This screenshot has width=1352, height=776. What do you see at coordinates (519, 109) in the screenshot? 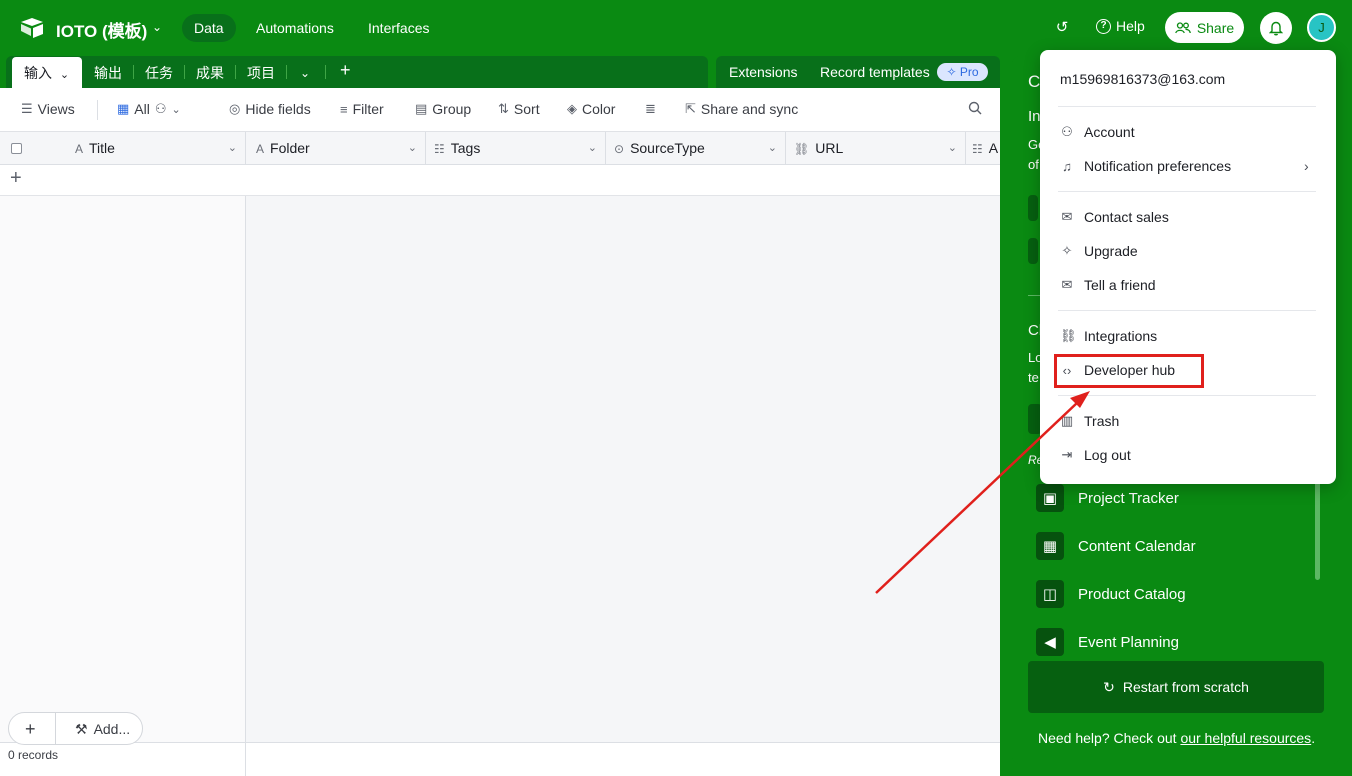
I see `sort-button: ⇅ Sort` at bounding box center [519, 109].